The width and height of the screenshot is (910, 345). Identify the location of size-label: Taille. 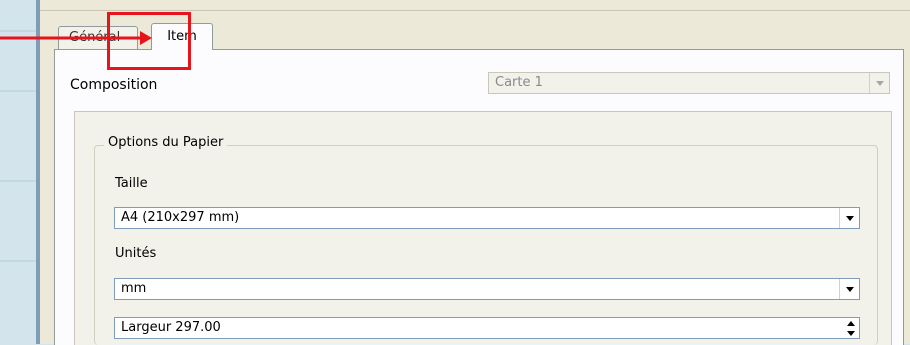
(131, 183).